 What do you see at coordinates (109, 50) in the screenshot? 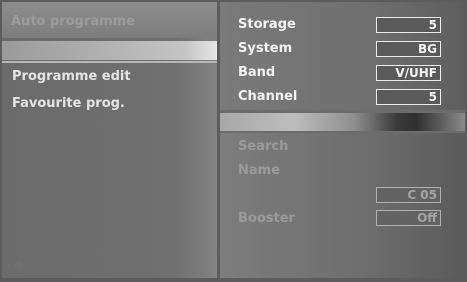
I see `selected-item-highlight` at bounding box center [109, 50].